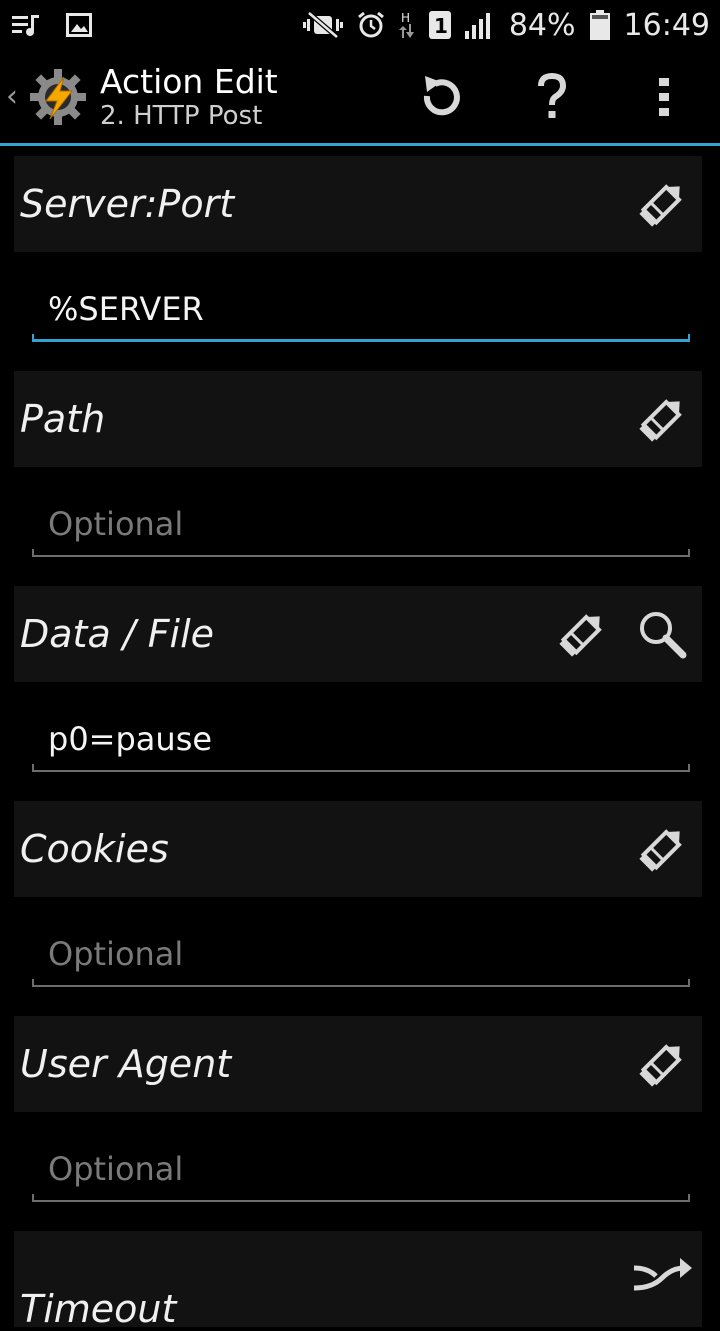 Image resolution: width=720 pixels, height=1331 pixels. I want to click on status-bar: H 1 84% 16:49, so click(360, 25).